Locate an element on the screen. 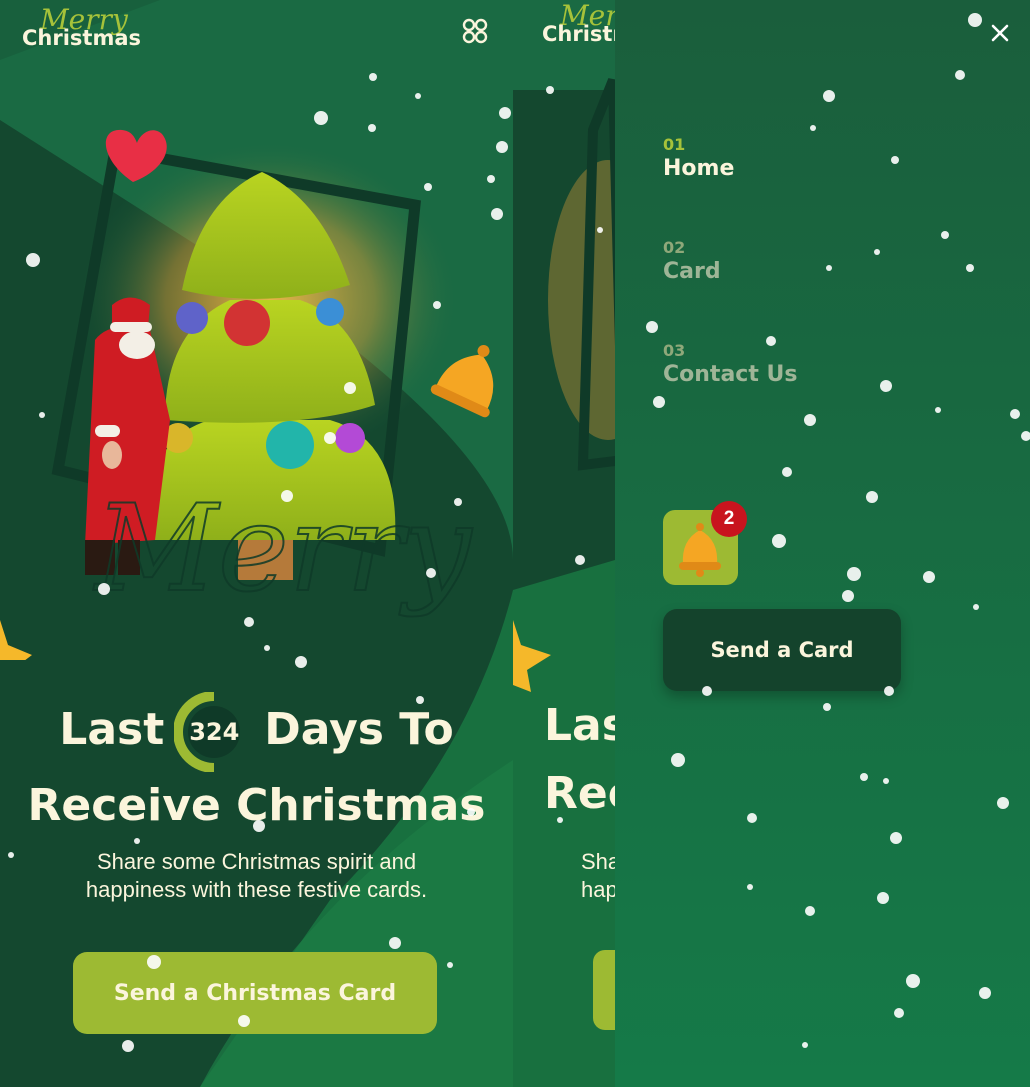  hero-headline: Last 324 Days To Receive Christmas is located at coordinates (256, 766).